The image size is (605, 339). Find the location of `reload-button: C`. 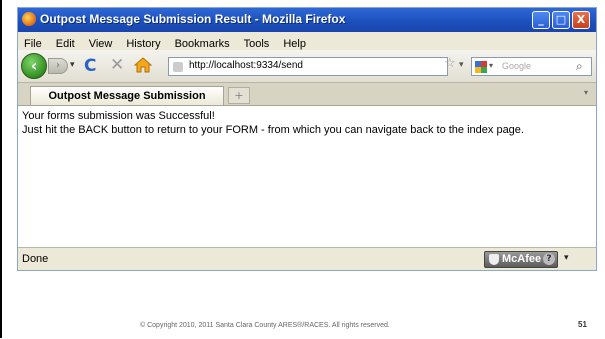

reload-button: C is located at coordinates (90, 66).